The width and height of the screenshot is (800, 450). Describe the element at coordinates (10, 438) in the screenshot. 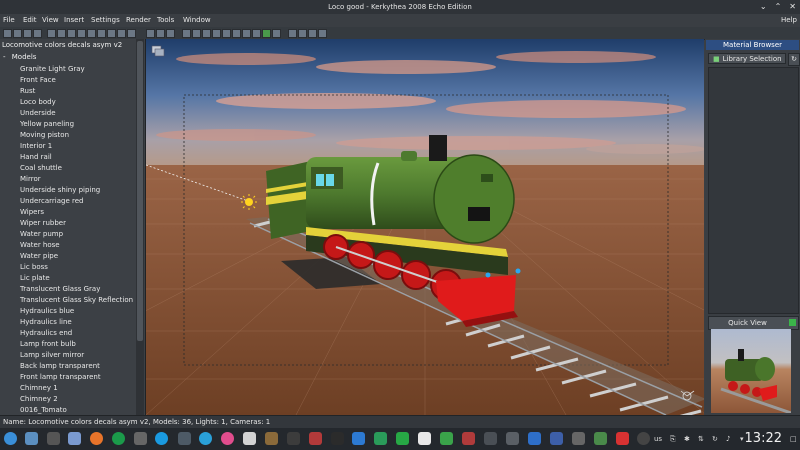

I see `app-launcher-icon` at that location.